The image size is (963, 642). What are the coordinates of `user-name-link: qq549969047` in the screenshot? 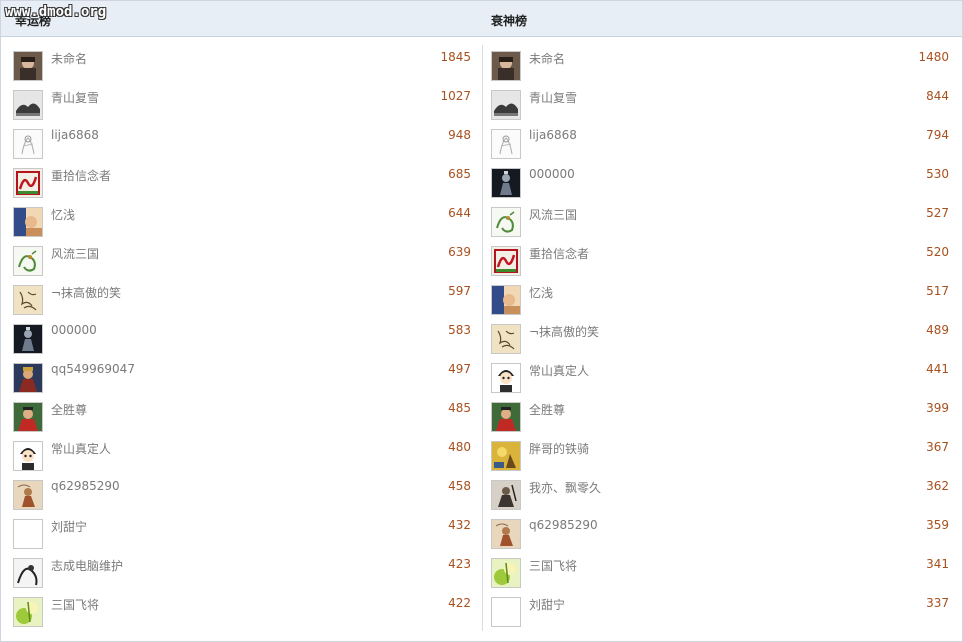 It's located at (93, 369).